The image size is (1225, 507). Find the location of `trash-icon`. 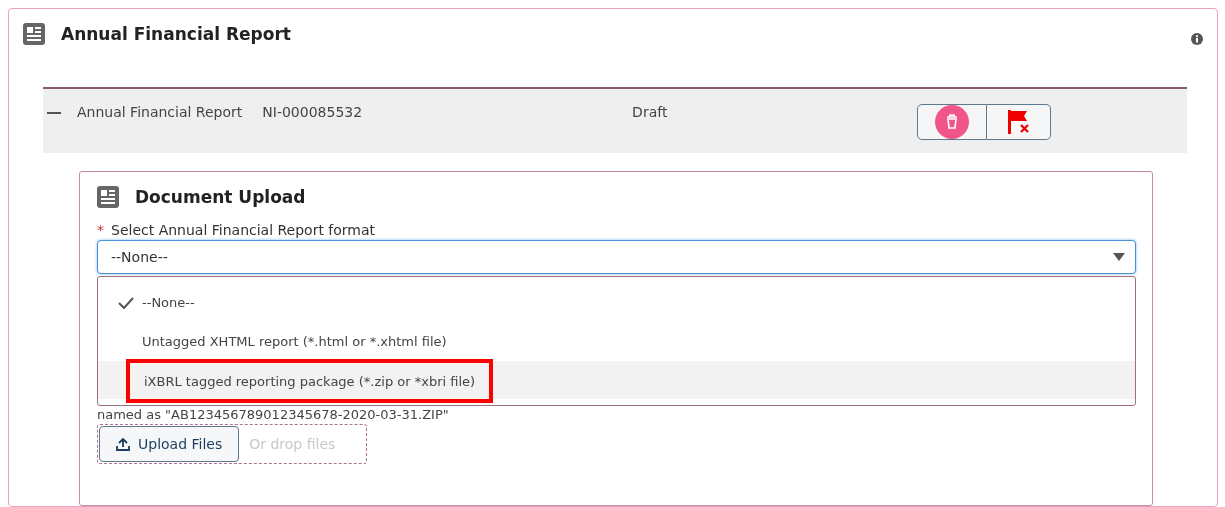

trash-icon is located at coordinates (952, 122).